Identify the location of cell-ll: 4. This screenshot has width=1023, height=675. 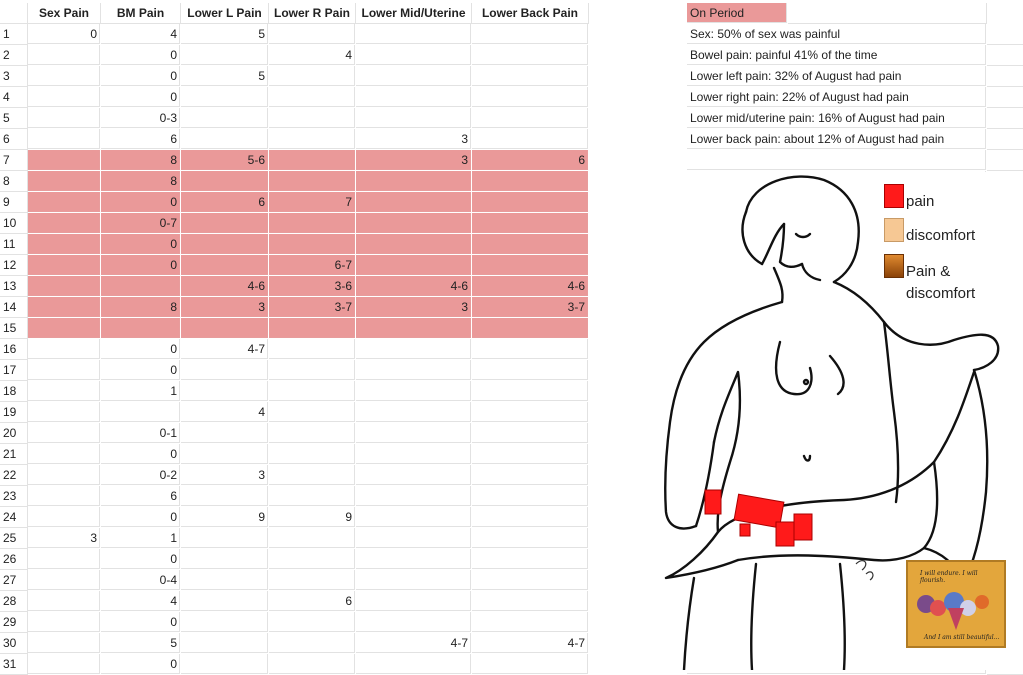
(224, 412).